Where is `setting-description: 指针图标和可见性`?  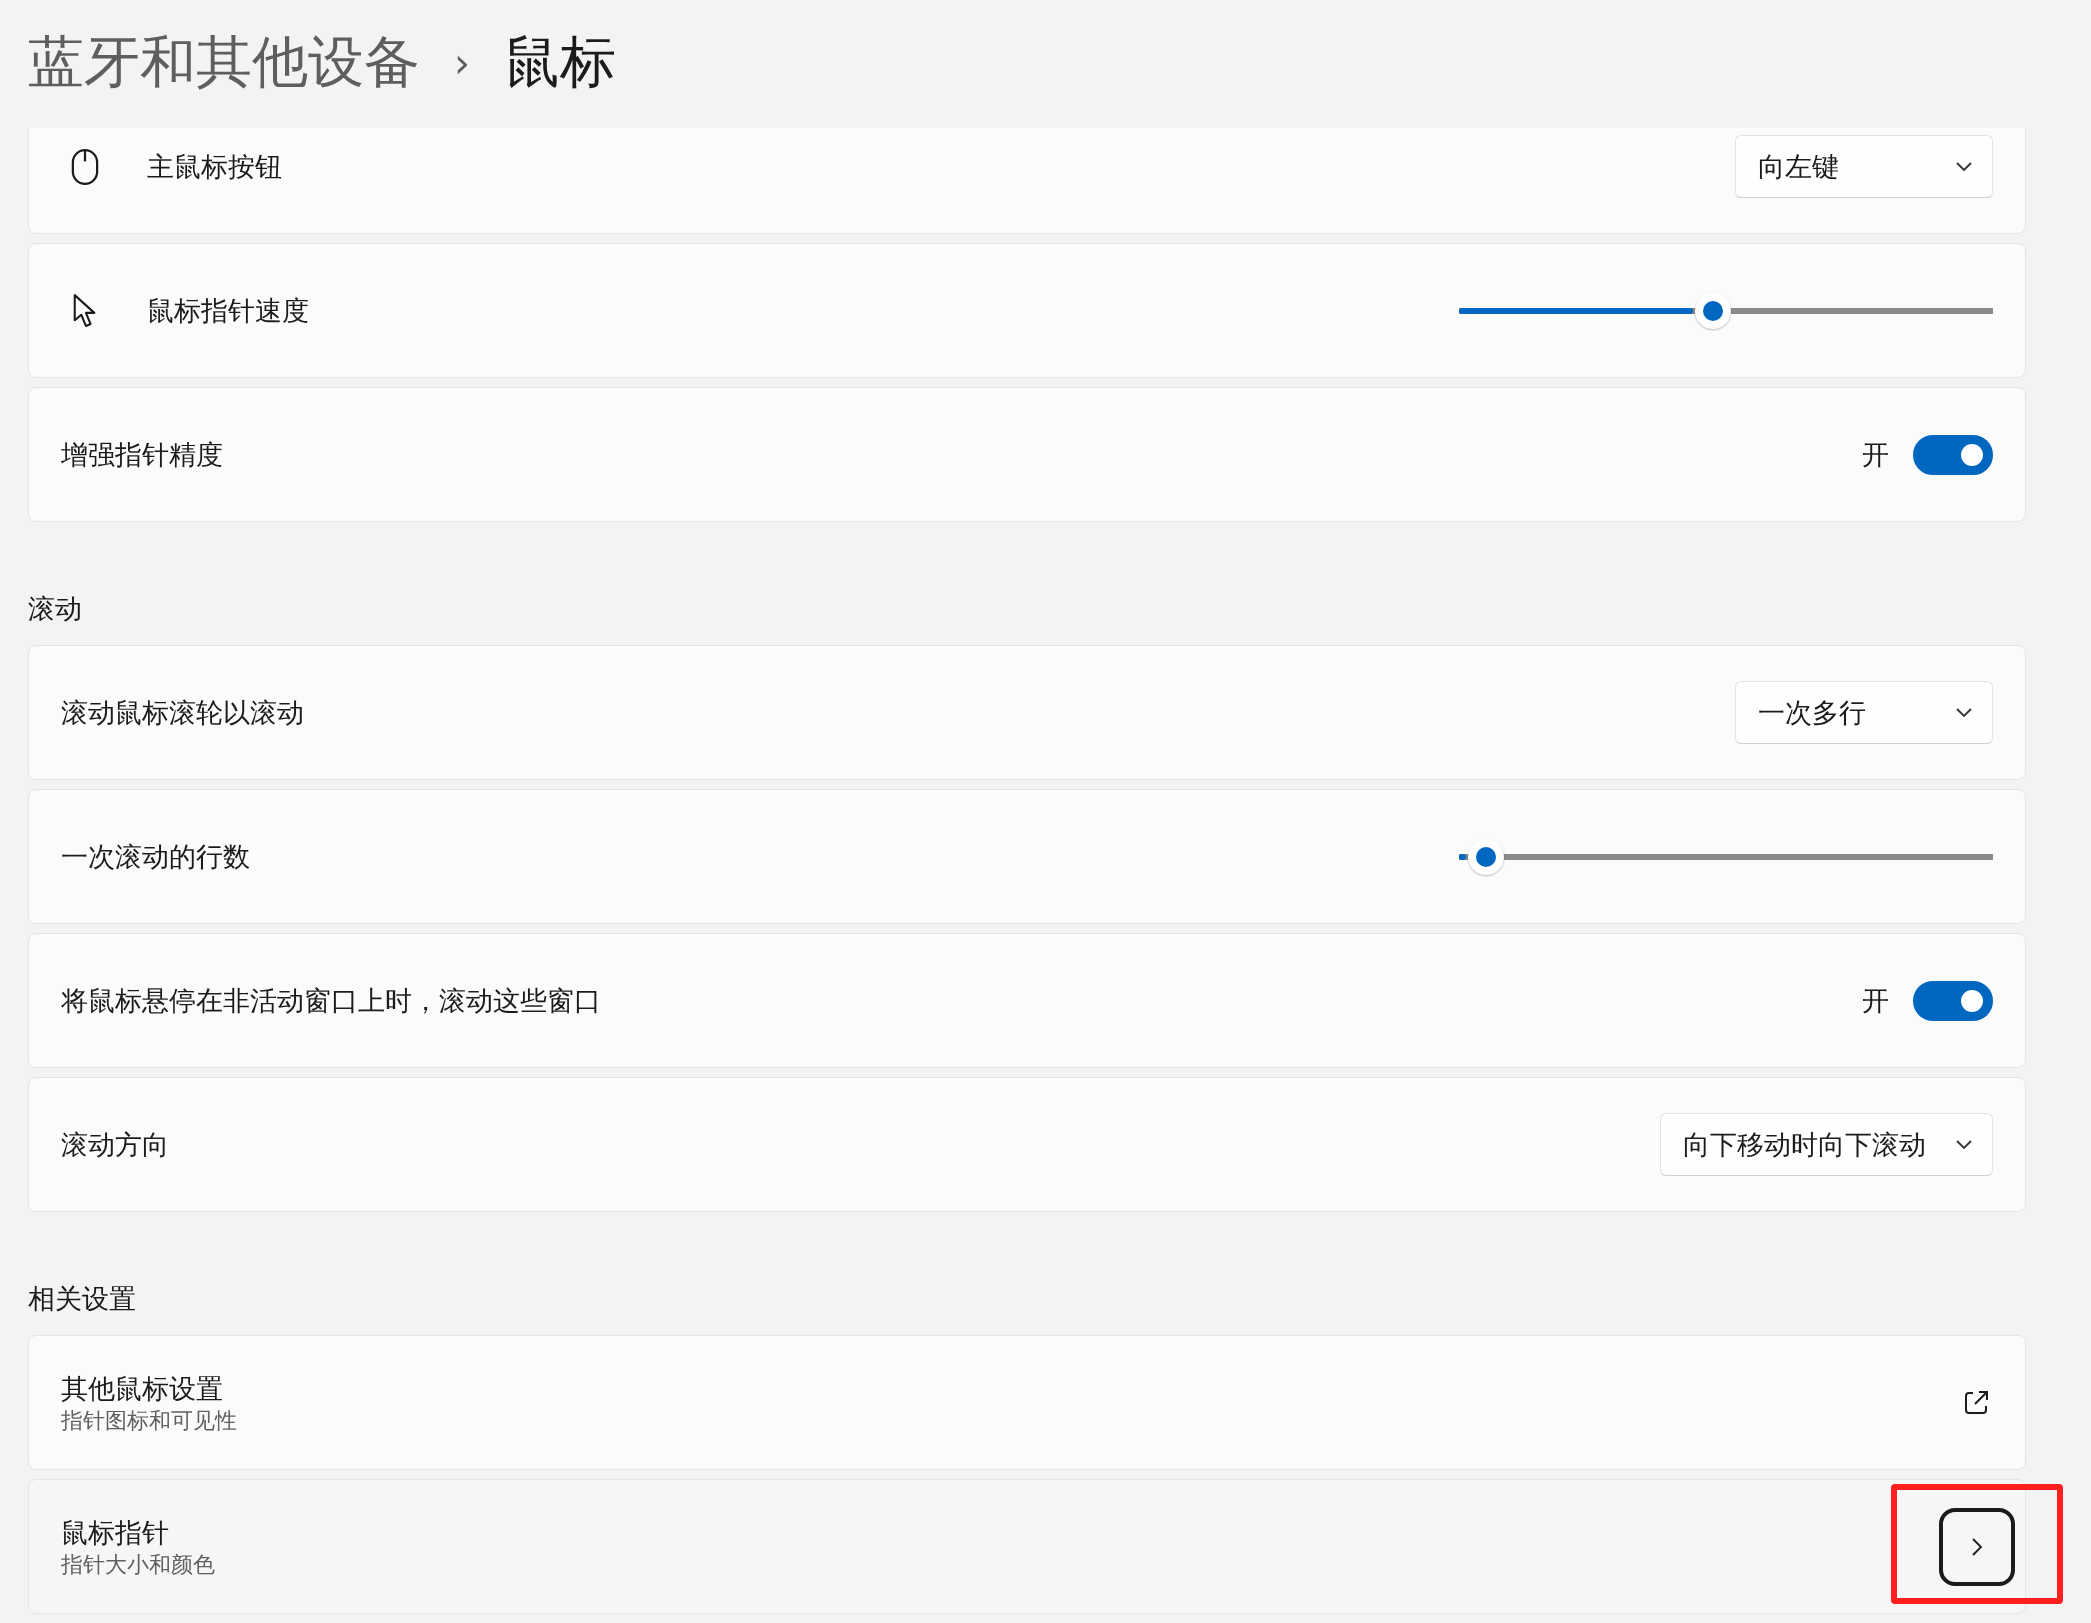 setting-description: 指针图标和可见性 is located at coordinates (149, 1420).